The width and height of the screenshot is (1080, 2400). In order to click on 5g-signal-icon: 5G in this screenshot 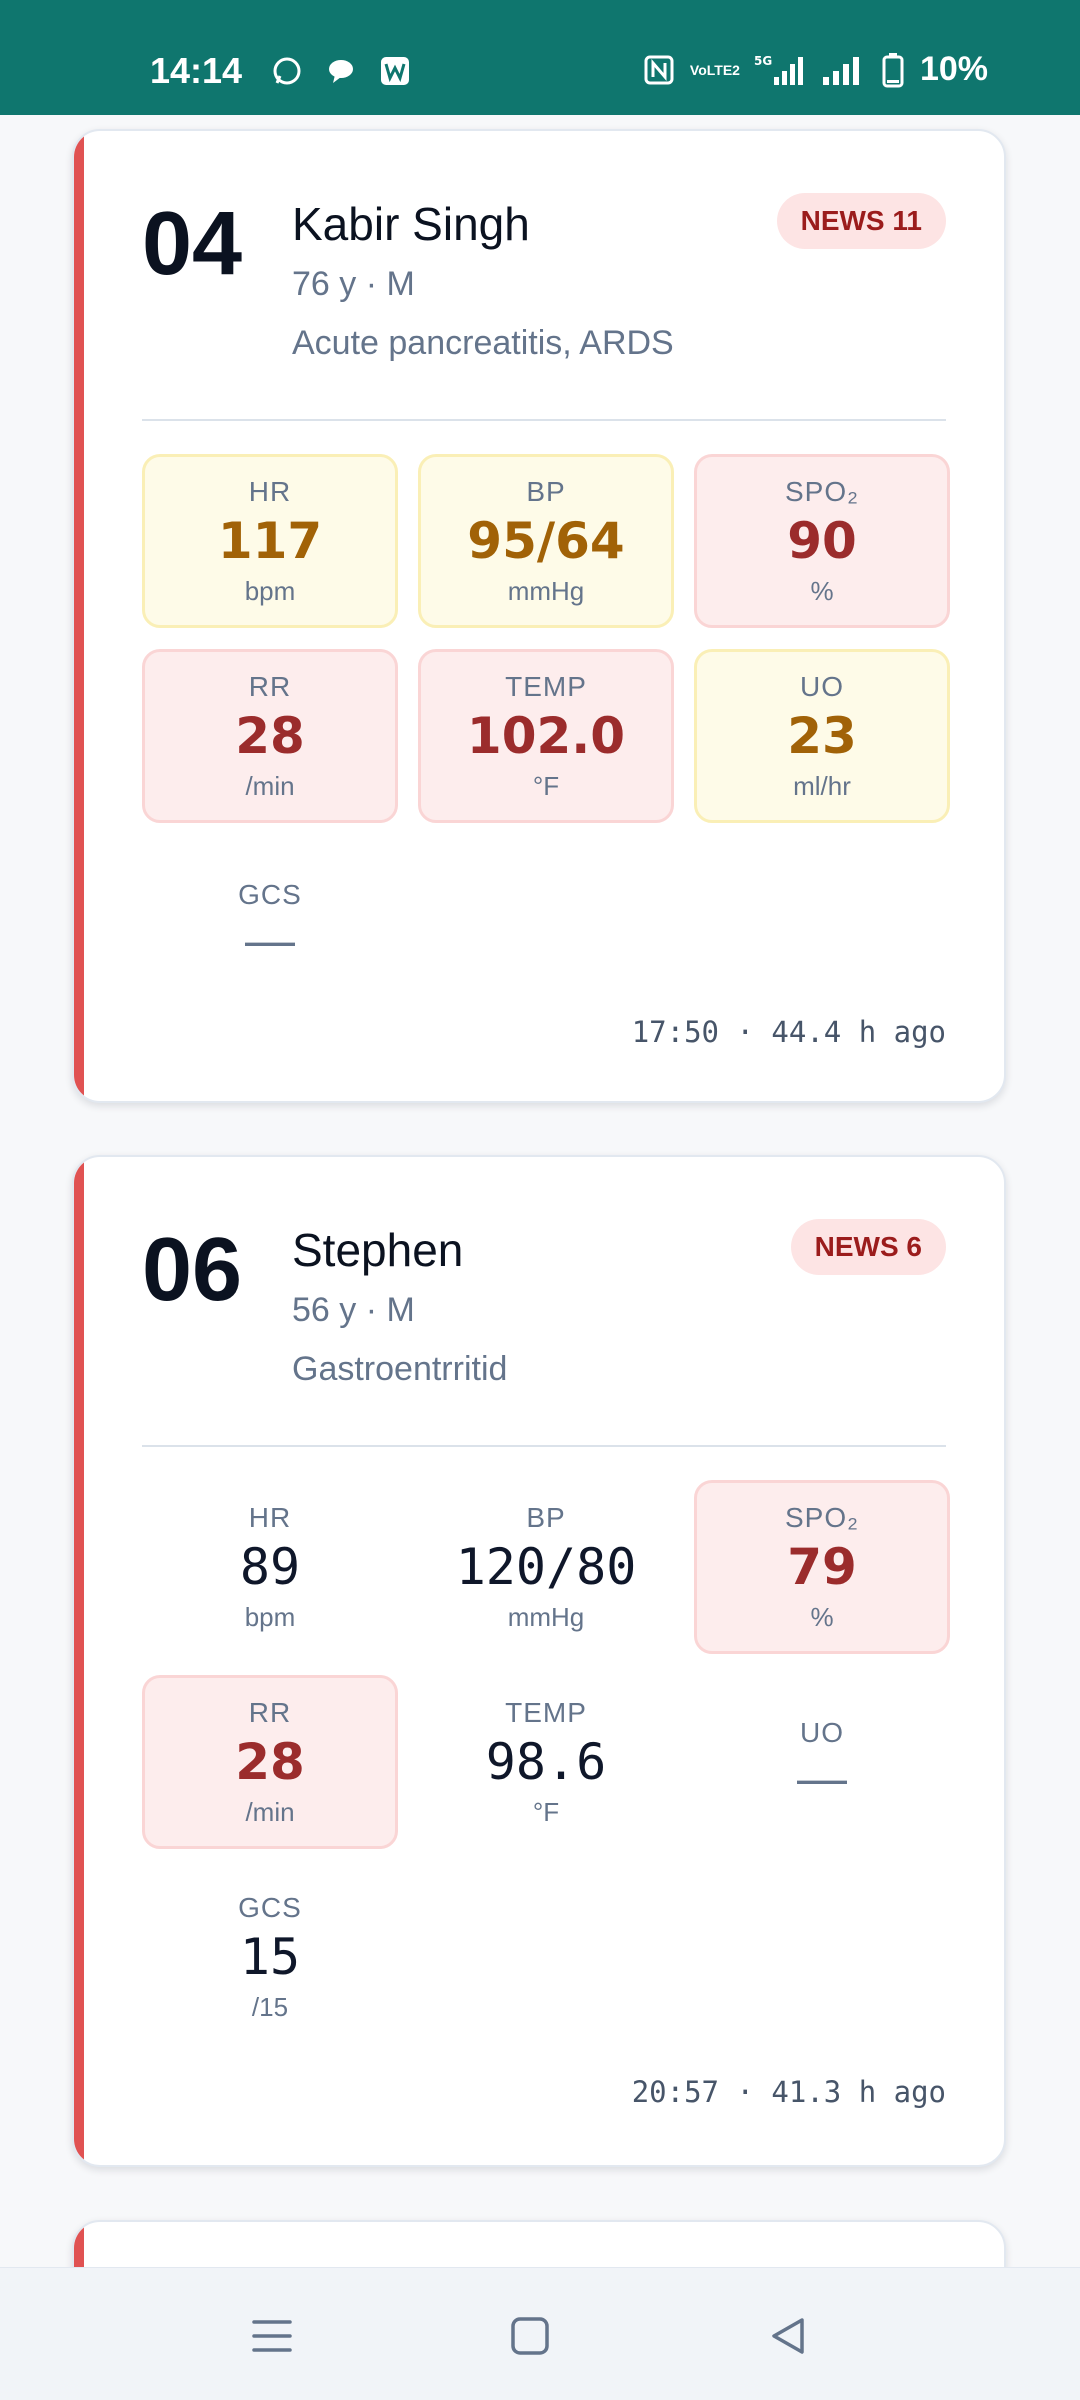, I will do `click(779, 70)`.